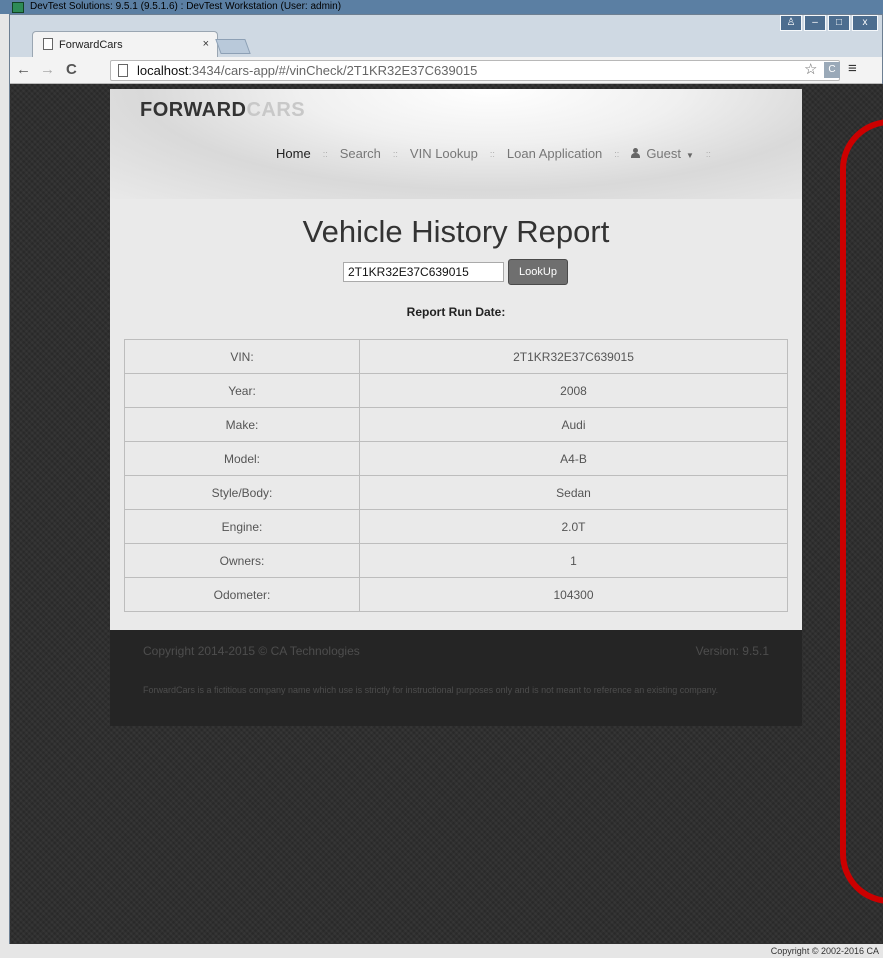 Image resolution: width=883 pixels, height=958 pixels. I want to click on table-row: Engine: 2.0T, so click(456, 526).